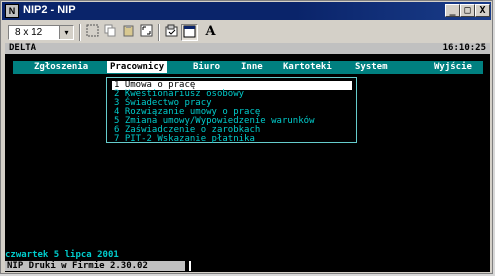  What do you see at coordinates (464, 48) in the screenshot?
I see `clock: 16:10:25` at bounding box center [464, 48].